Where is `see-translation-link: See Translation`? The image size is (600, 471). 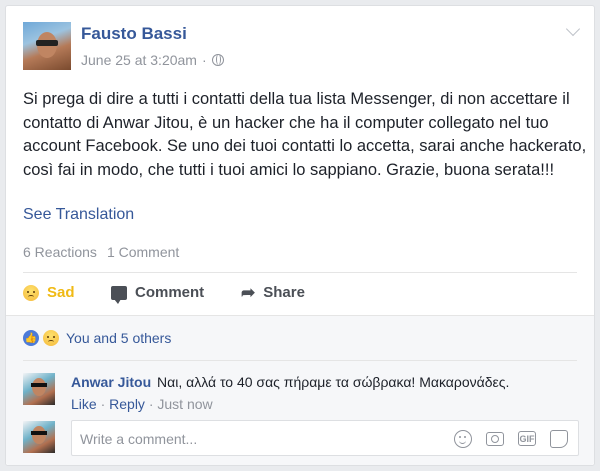
see-translation-link: See Translation is located at coordinates (78, 215).